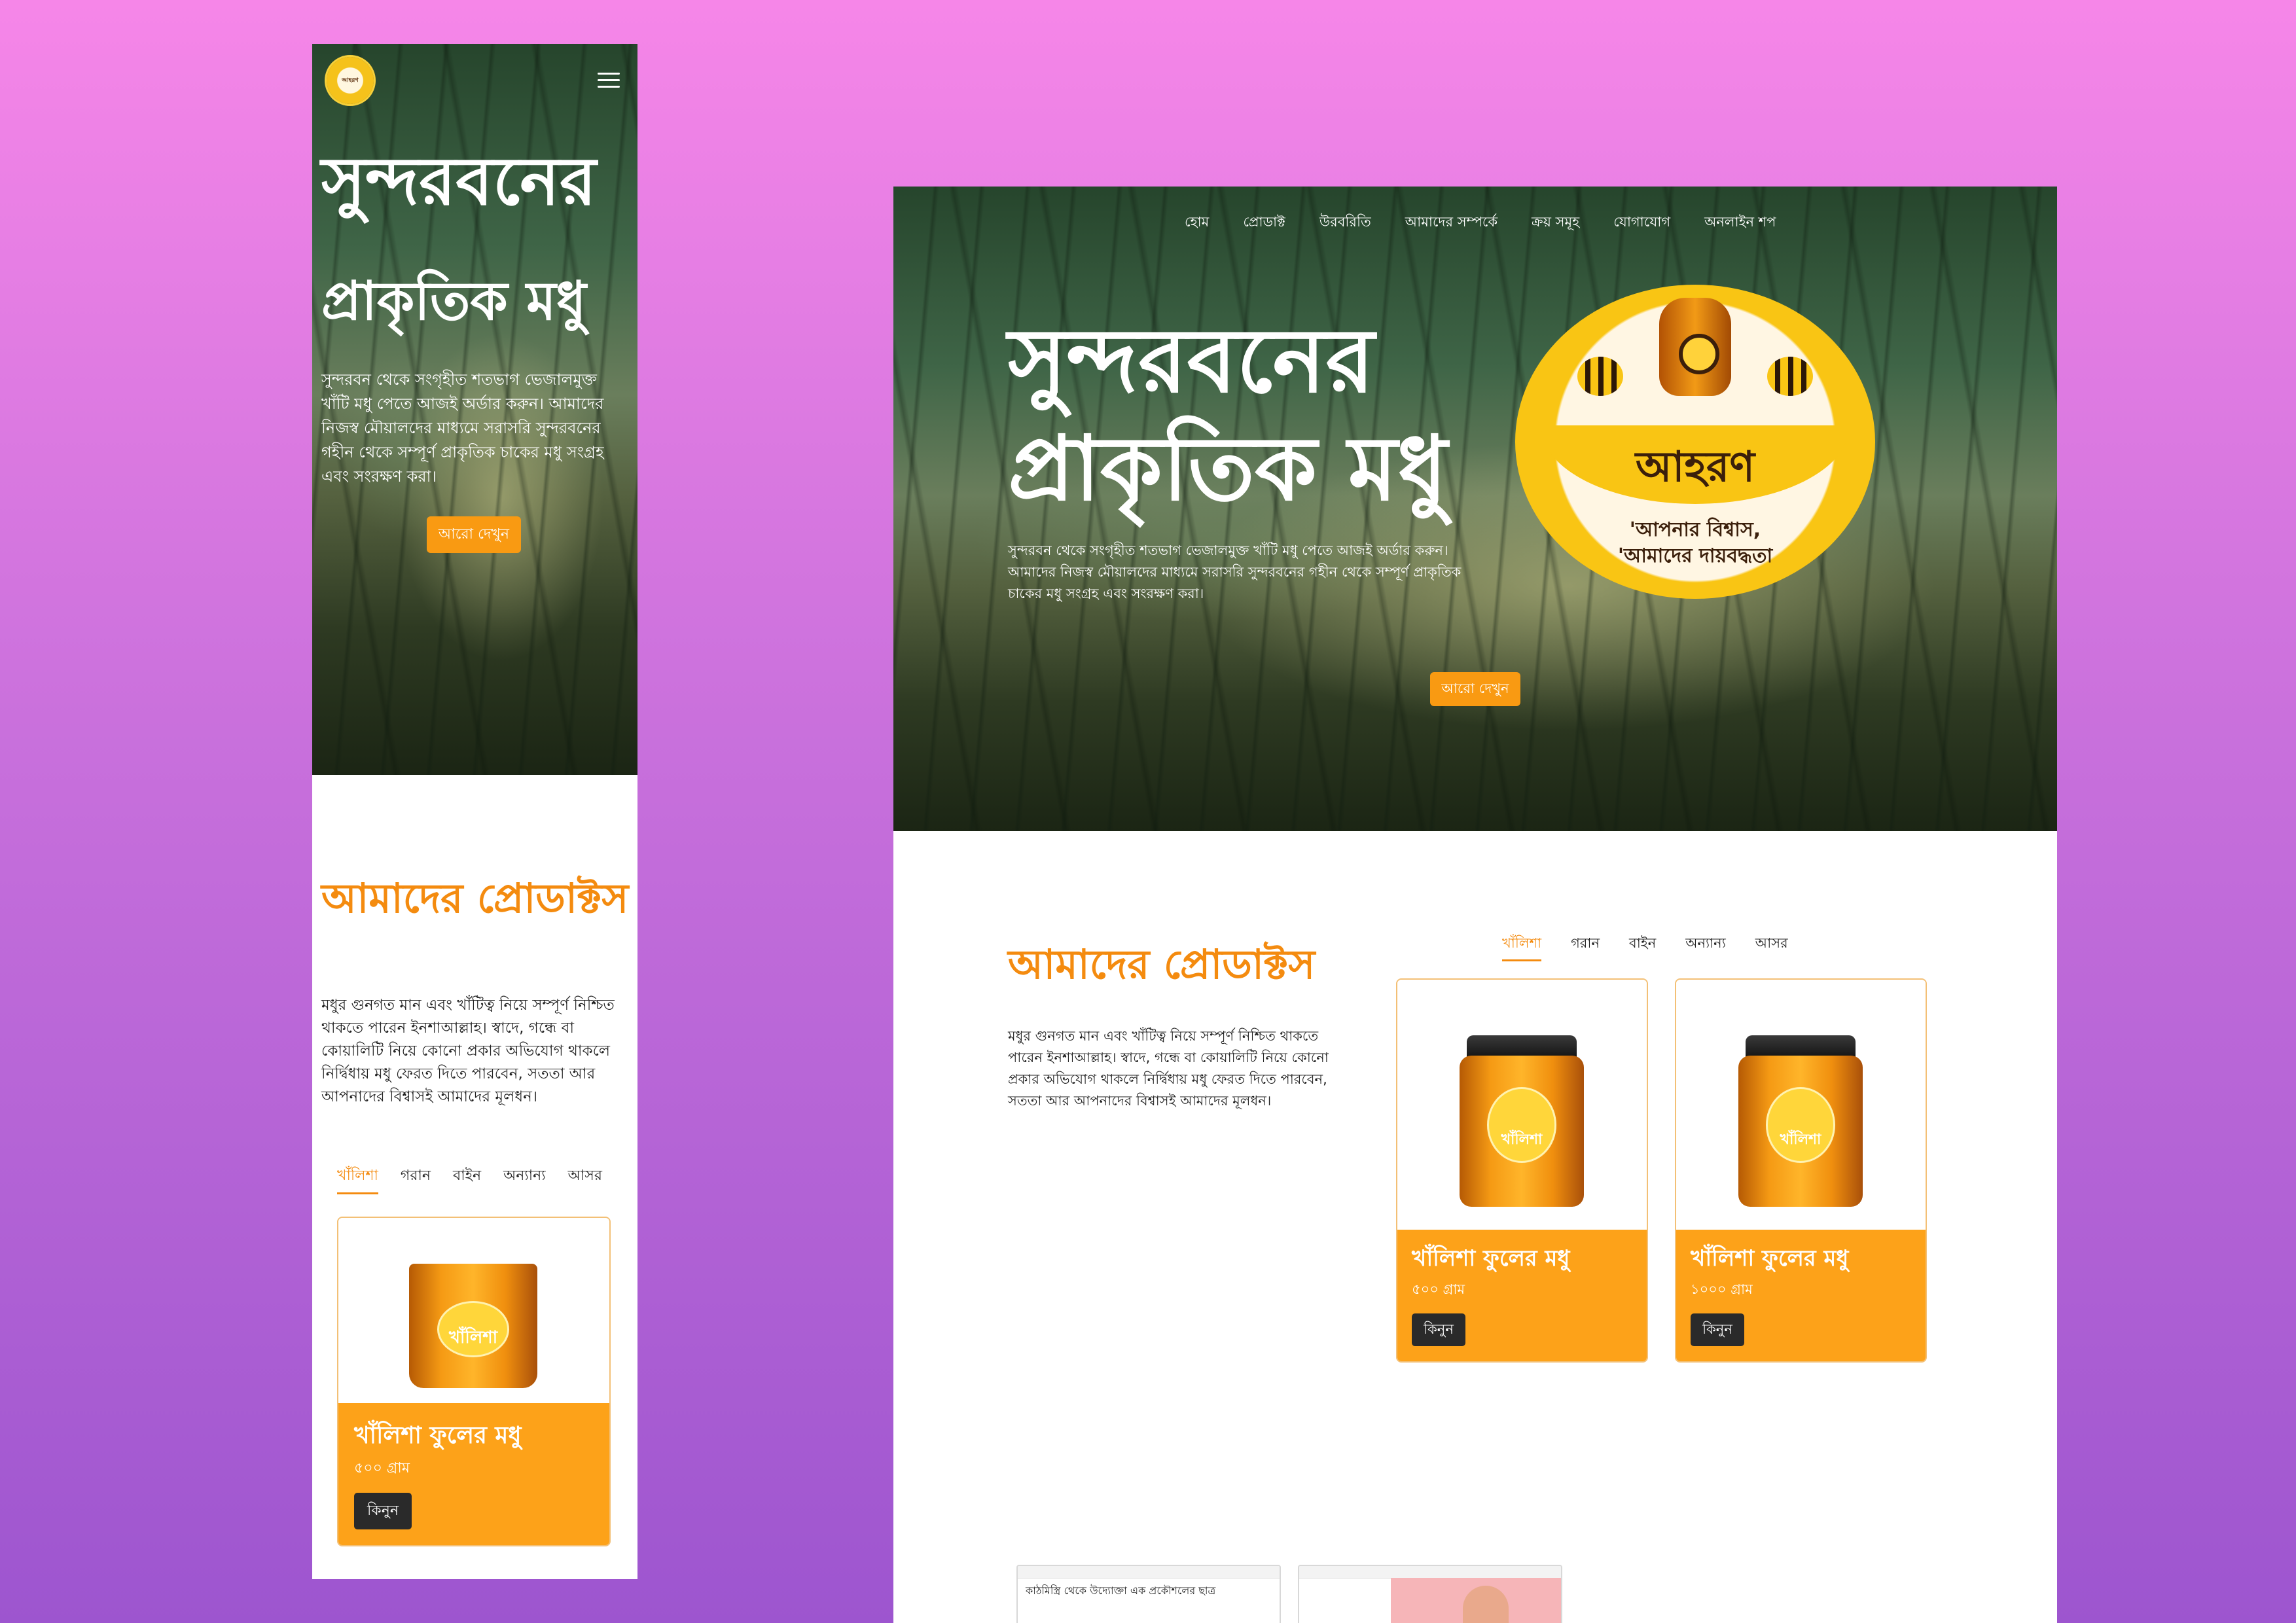  What do you see at coordinates (1695, 347) in the screenshot?
I see `honey-pot-icon` at bounding box center [1695, 347].